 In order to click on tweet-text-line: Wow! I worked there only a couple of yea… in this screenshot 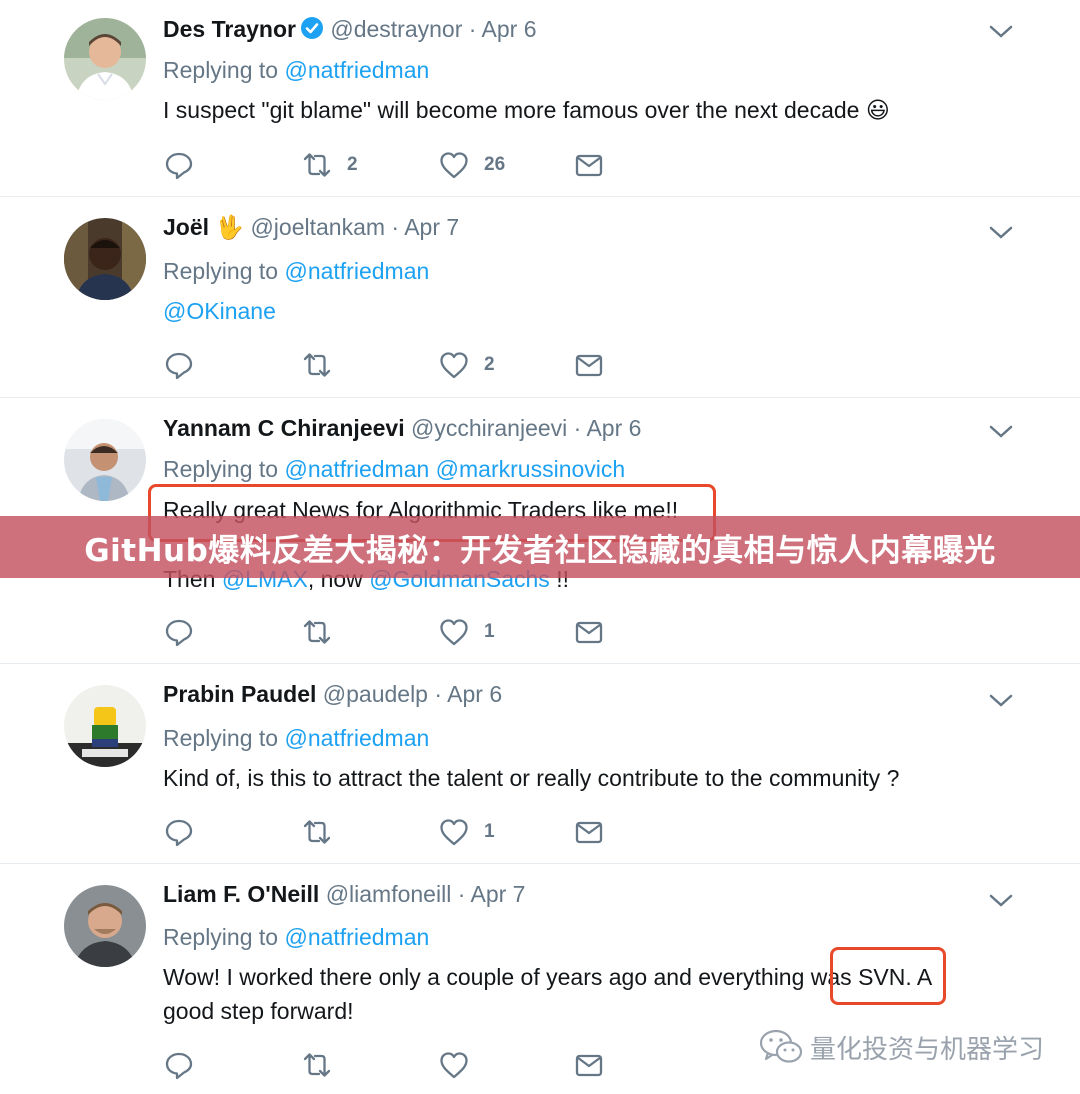, I will do `click(548, 977)`.